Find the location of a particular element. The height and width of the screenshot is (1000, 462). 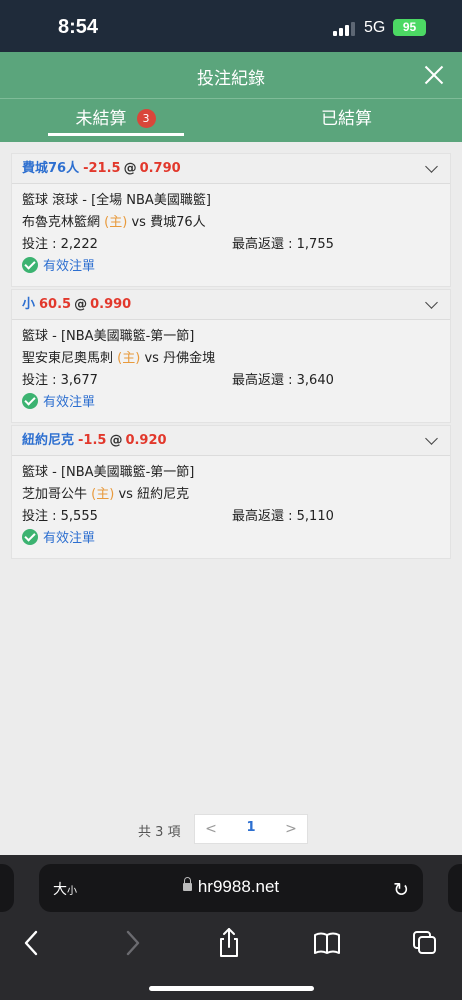

battery-icon: 95 is located at coordinates (409, 27).